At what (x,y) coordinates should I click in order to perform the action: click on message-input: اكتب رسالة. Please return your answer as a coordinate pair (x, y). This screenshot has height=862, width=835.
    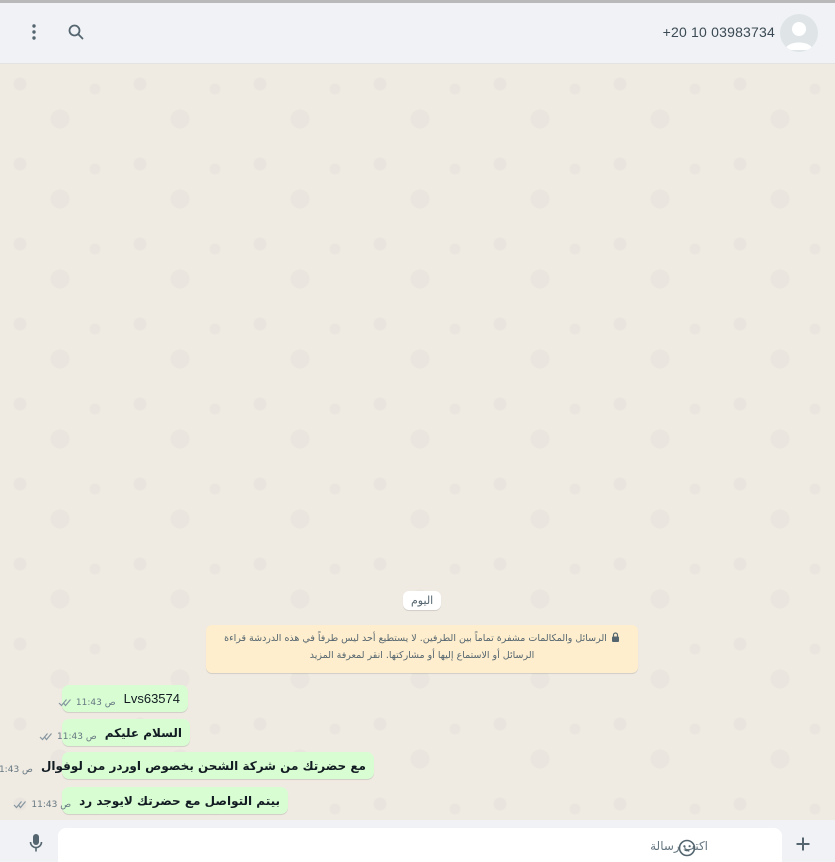
    Looking at the image, I should click on (420, 845).